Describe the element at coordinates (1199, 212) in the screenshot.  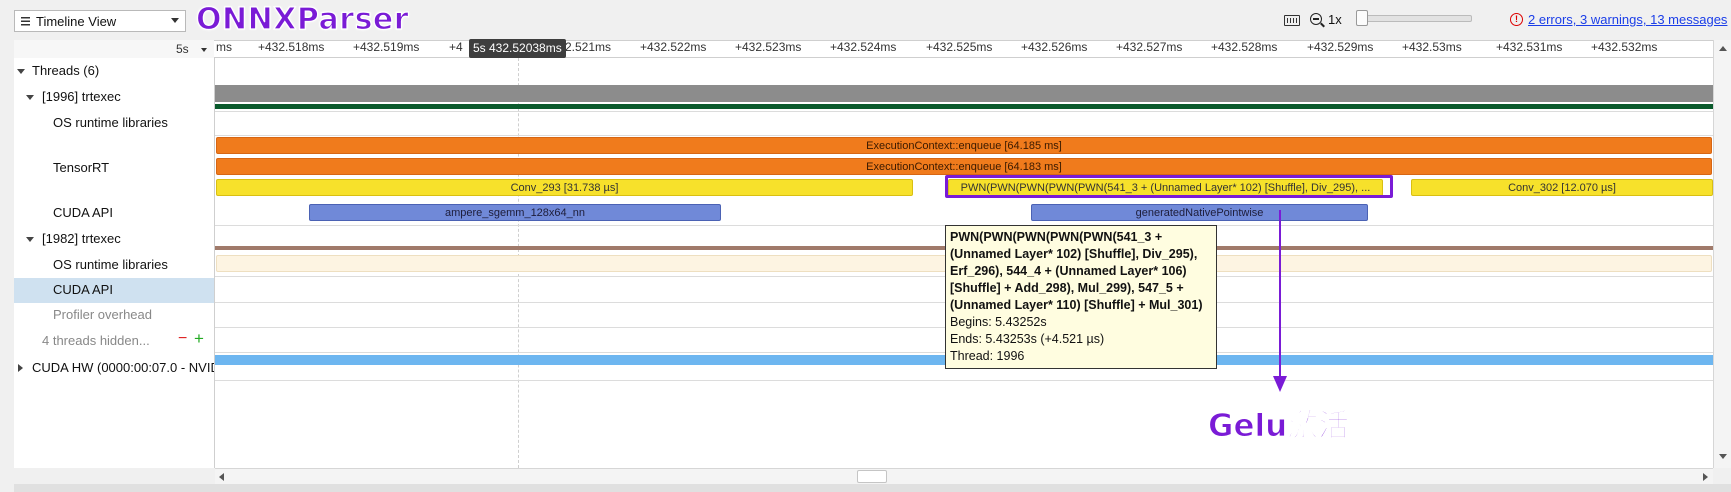
I see `kernel-range: generatedNativePointwise` at that location.